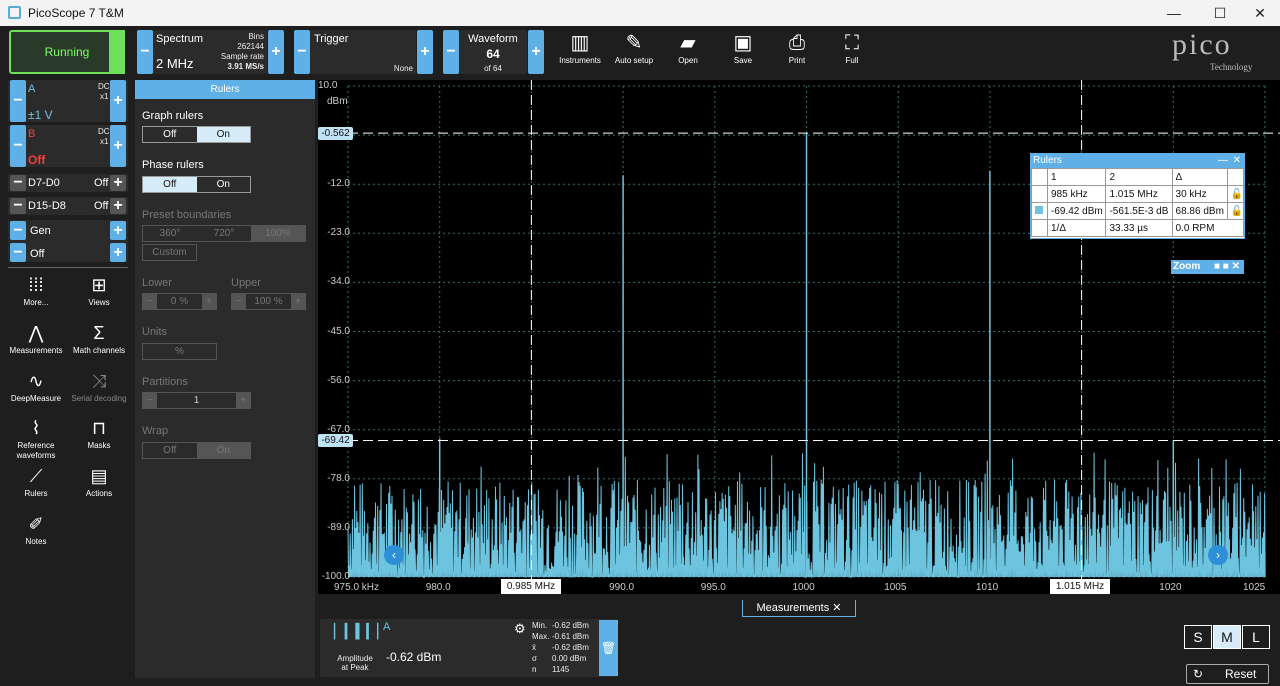 The width and height of the screenshot is (1280, 686). I want to click on deepmeasure-button: ∿ DeepMeasure, so click(36, 386).